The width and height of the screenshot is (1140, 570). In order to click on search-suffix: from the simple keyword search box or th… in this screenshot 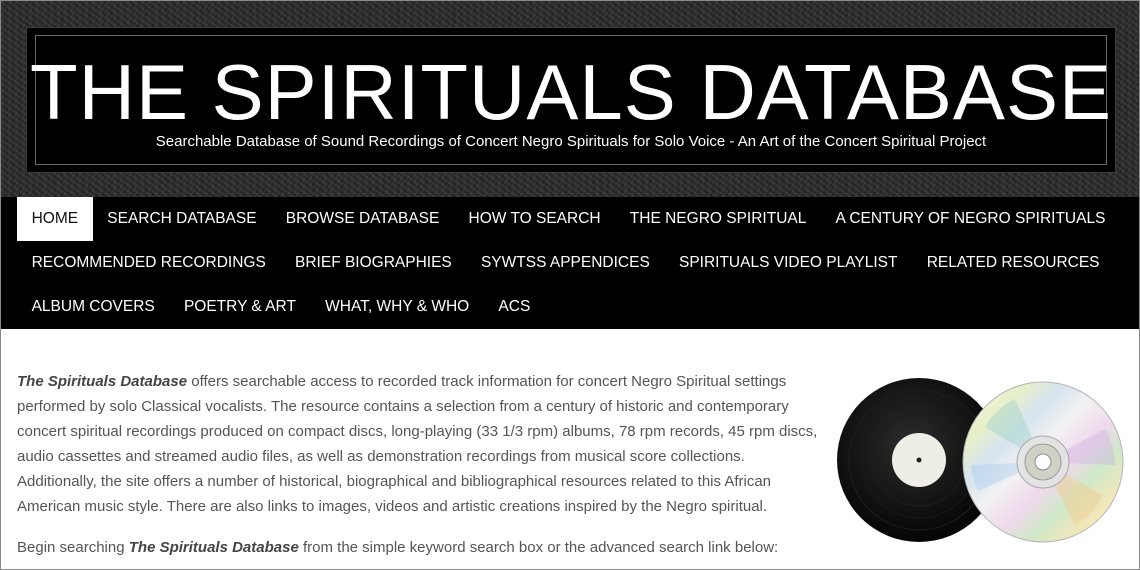, I will do `click(538, 547)`.